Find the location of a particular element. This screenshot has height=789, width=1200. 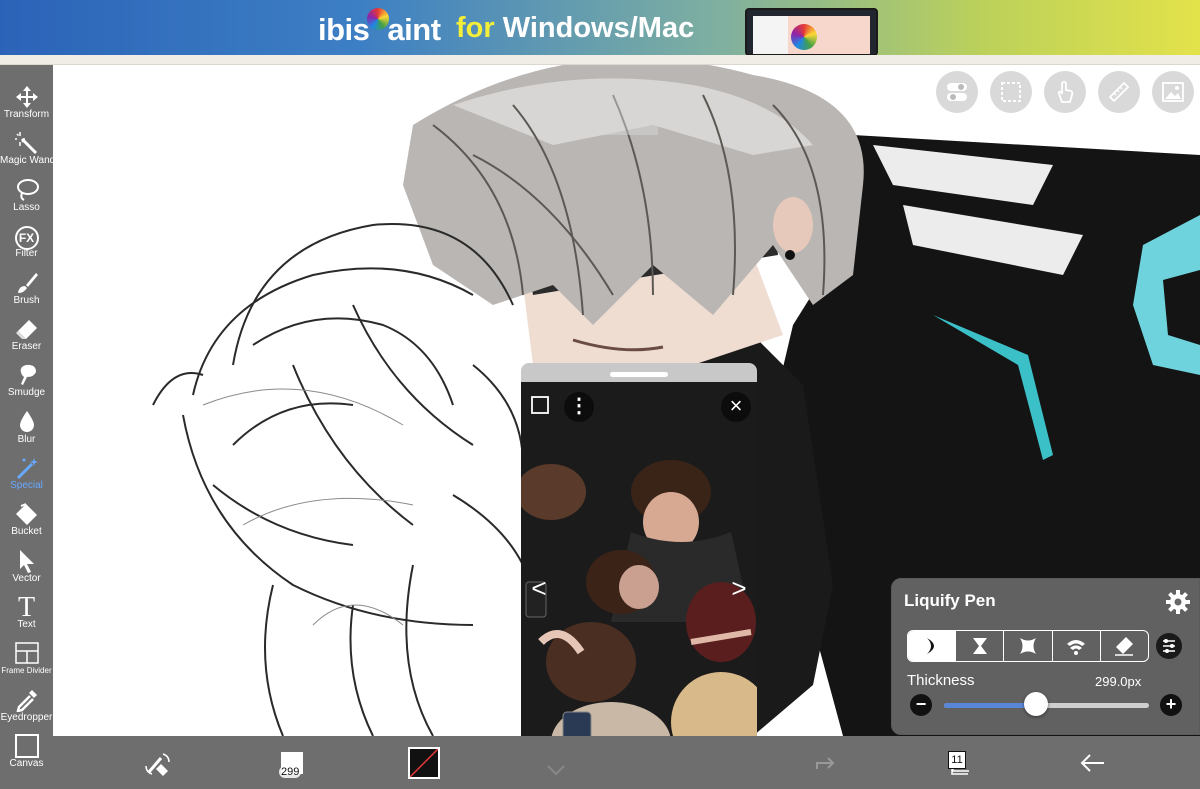

reference-image-button is located at coordinates (1173, 92).